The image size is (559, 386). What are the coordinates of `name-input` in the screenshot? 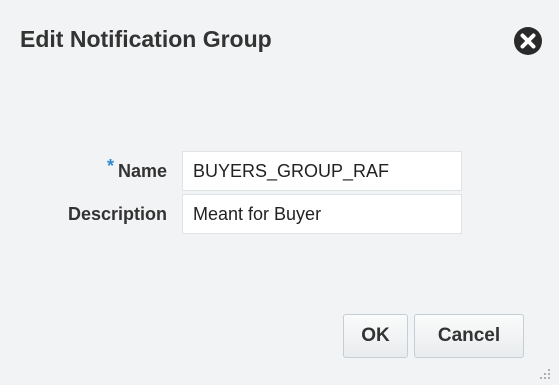 It's located at (322, 171).